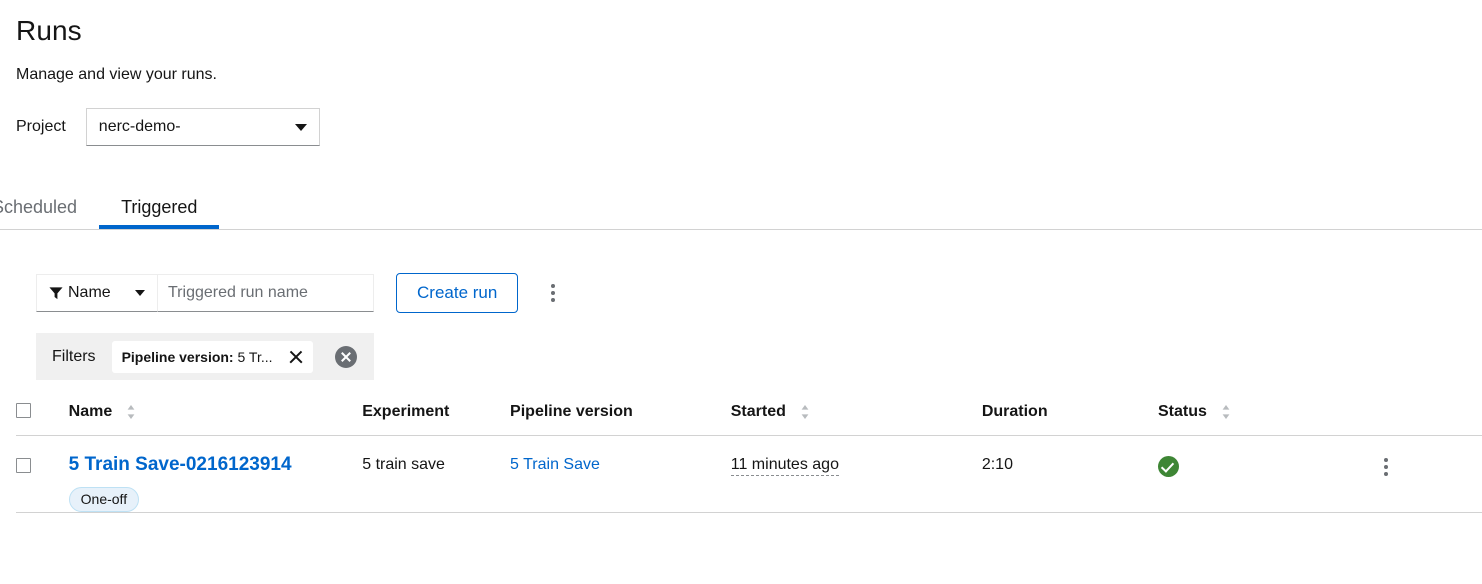 The height and width of the screenshot is (584, 1482). I want to click on status-badge: One-off, so click(104, 499).